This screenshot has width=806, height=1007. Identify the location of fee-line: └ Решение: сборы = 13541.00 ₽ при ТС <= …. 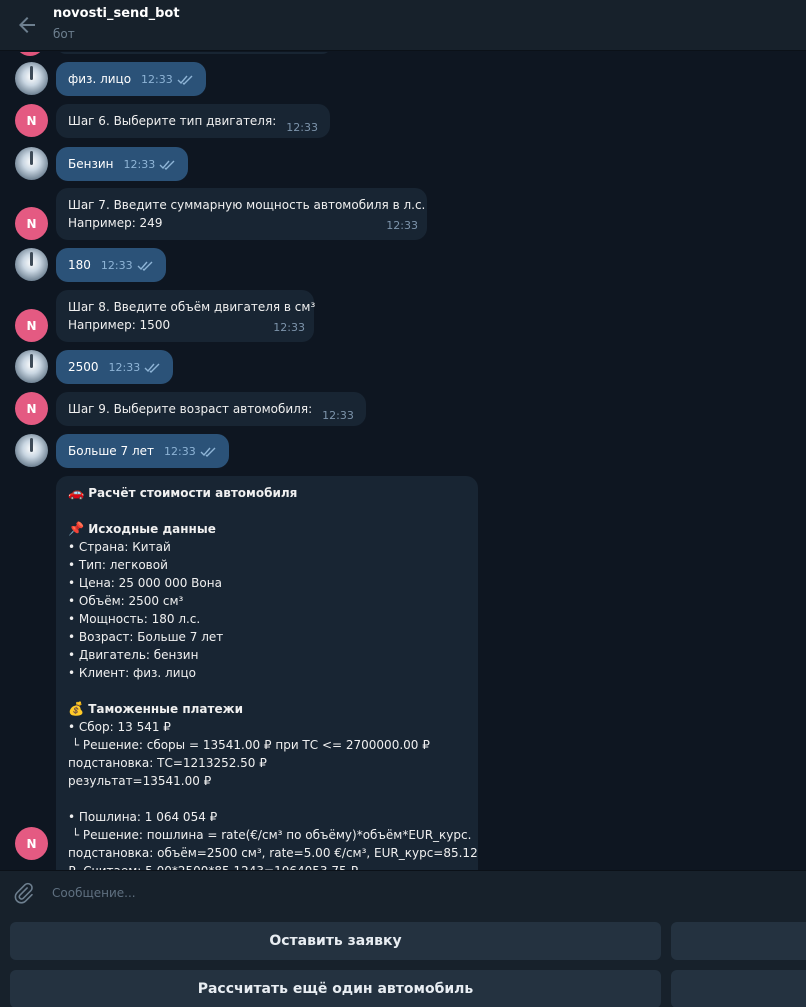
(249, 745).